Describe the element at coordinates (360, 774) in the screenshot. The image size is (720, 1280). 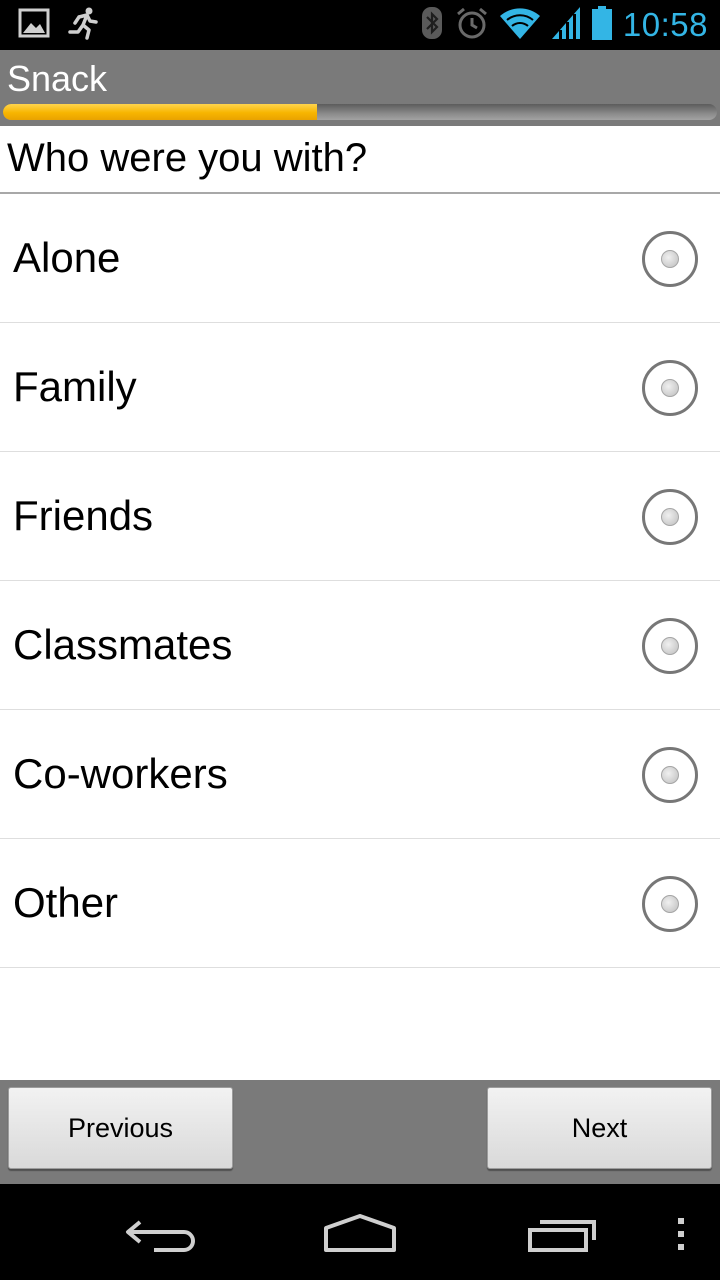
I see `option-row-co-workers: Co-workers` at that location.